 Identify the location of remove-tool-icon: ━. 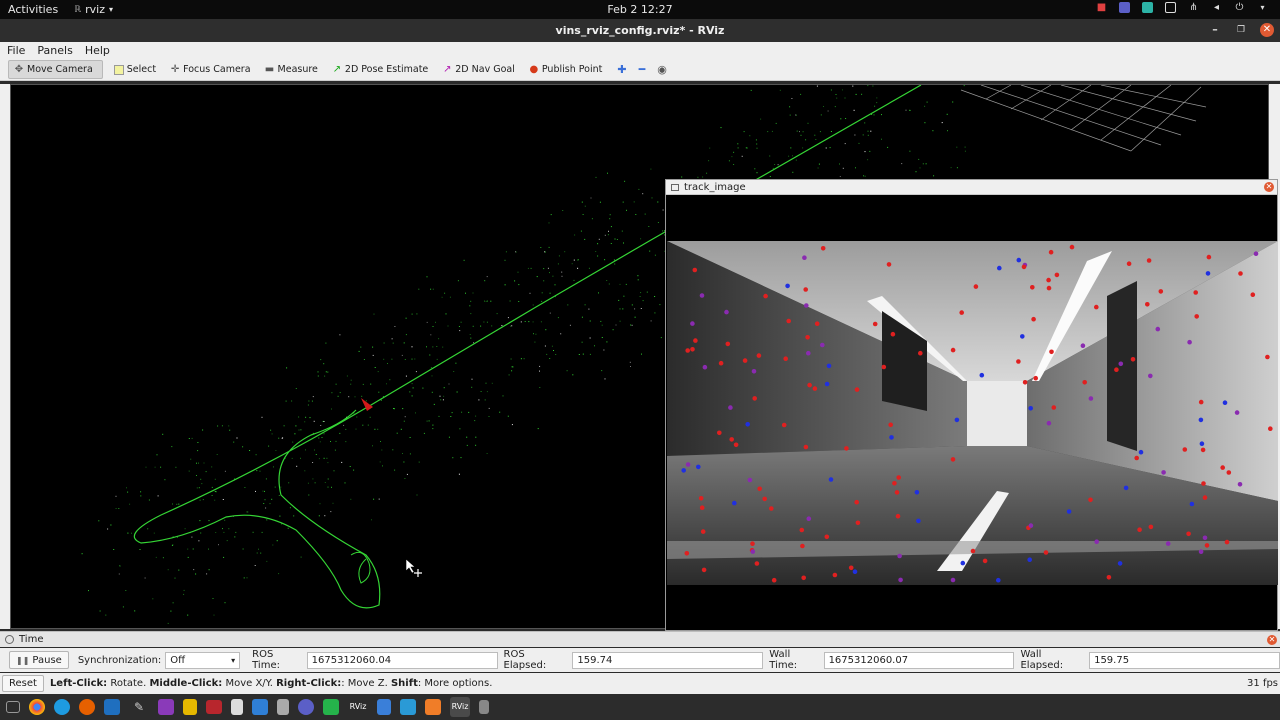
(642, 69).